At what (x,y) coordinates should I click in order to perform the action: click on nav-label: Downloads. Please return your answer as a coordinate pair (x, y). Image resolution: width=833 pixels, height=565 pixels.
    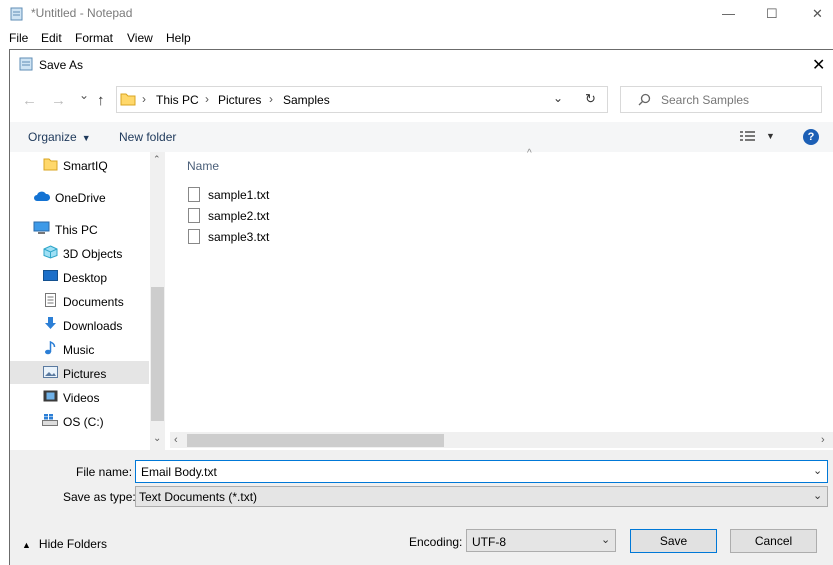
    Looking at the image, I should click on (93, 326).